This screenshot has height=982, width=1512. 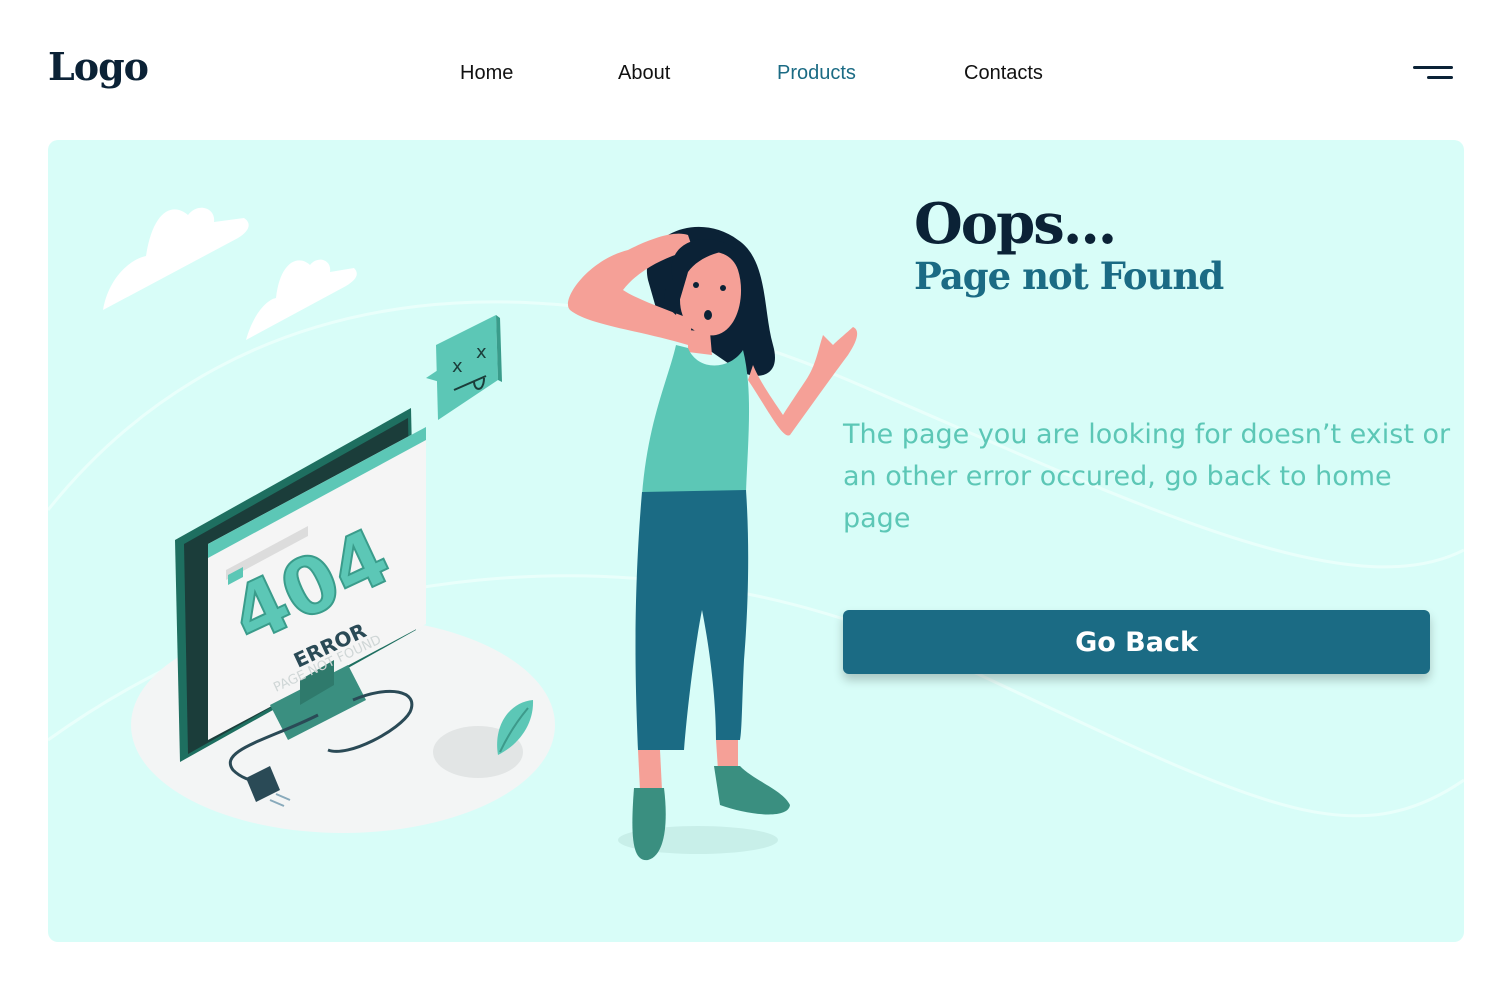 What do you see at coordinates (486, 73) in the screenshot?
I see `nav-home: Home` at bounding box center [486, 73].